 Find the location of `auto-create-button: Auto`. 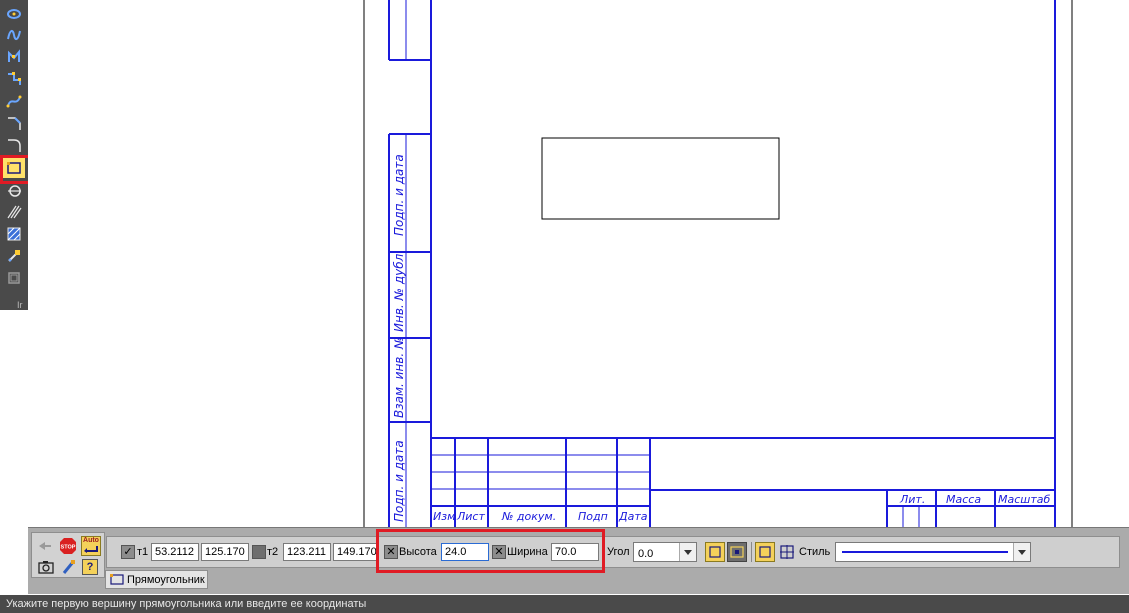

auto-create-button: Auto is located at coordinates (91, 546).